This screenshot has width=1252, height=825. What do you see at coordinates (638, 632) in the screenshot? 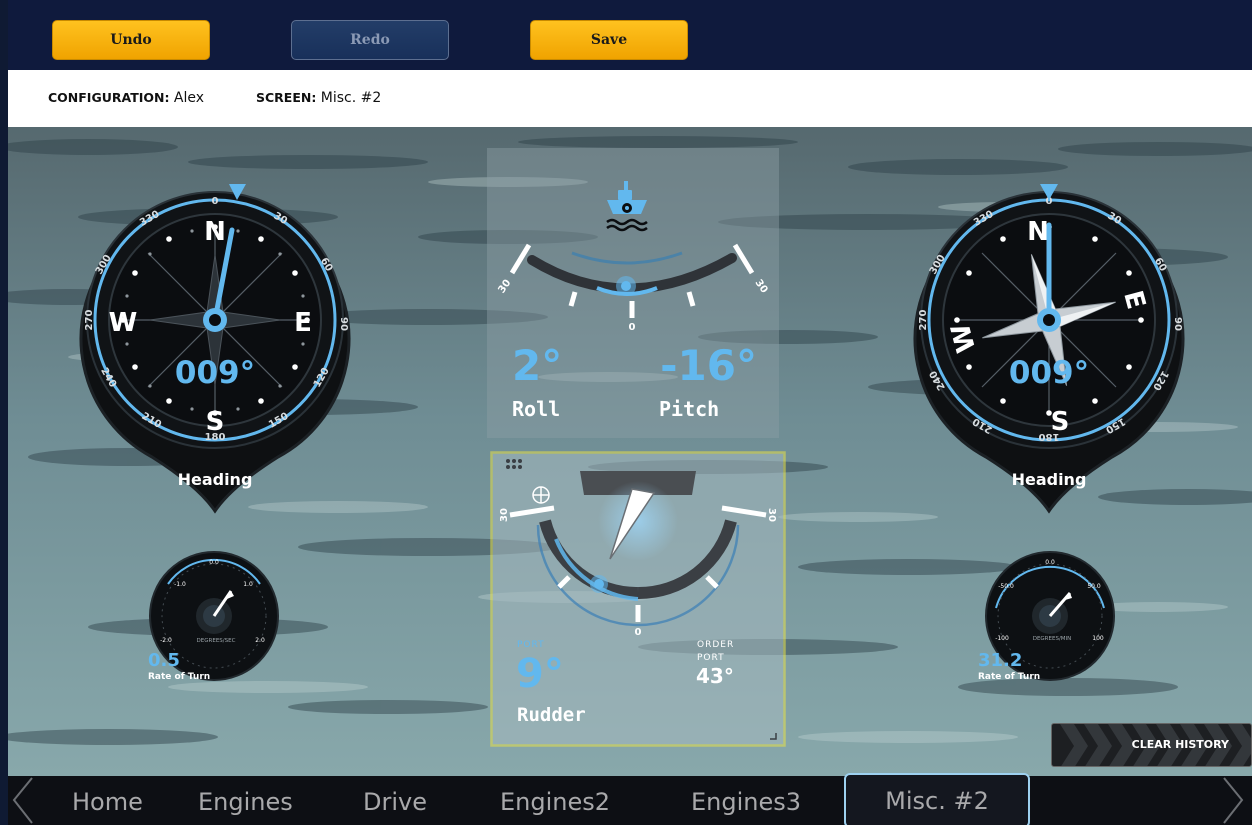
I see `rudder-scale-center: 0` at bounding box center [638, 632].